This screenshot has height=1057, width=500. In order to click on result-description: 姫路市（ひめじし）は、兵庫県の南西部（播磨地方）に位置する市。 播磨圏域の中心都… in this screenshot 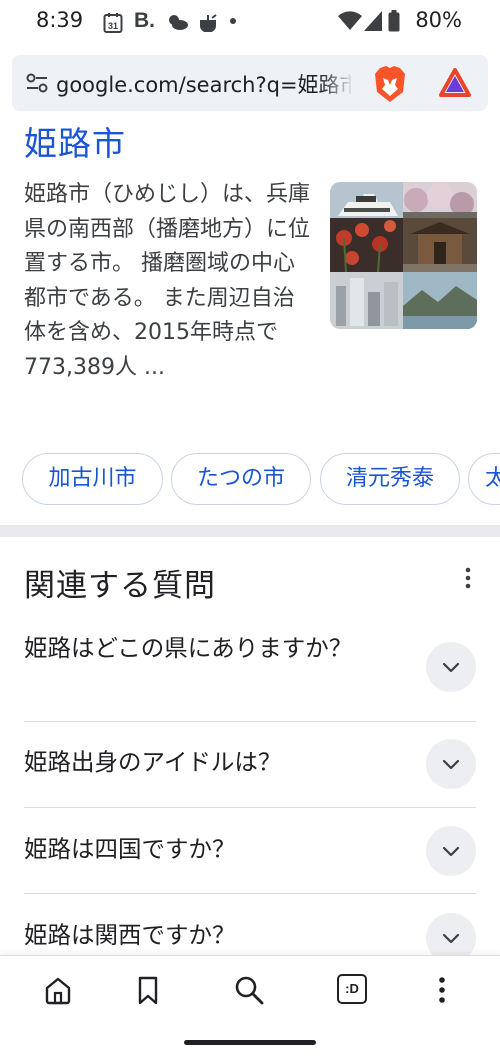, I will do `click(167, 281)`.